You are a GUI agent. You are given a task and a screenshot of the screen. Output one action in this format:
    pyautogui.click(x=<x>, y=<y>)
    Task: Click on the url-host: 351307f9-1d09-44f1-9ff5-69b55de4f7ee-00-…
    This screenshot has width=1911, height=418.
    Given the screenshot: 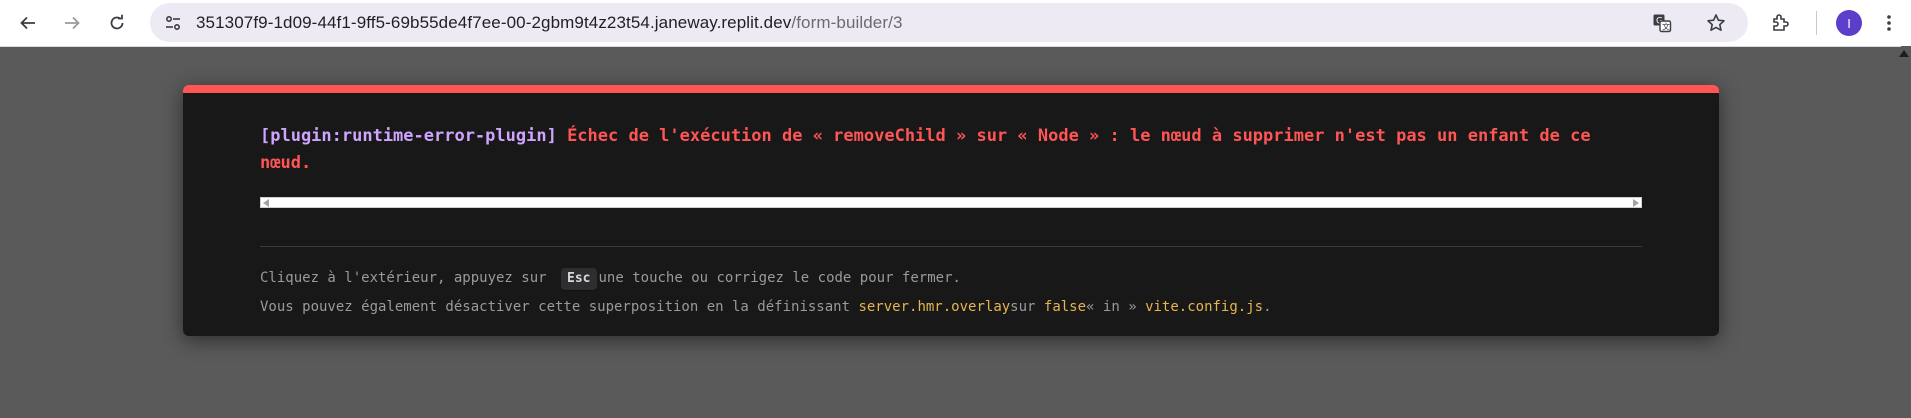 What is the action you would take?
    pyautogui.click(x=494, y=22)
    